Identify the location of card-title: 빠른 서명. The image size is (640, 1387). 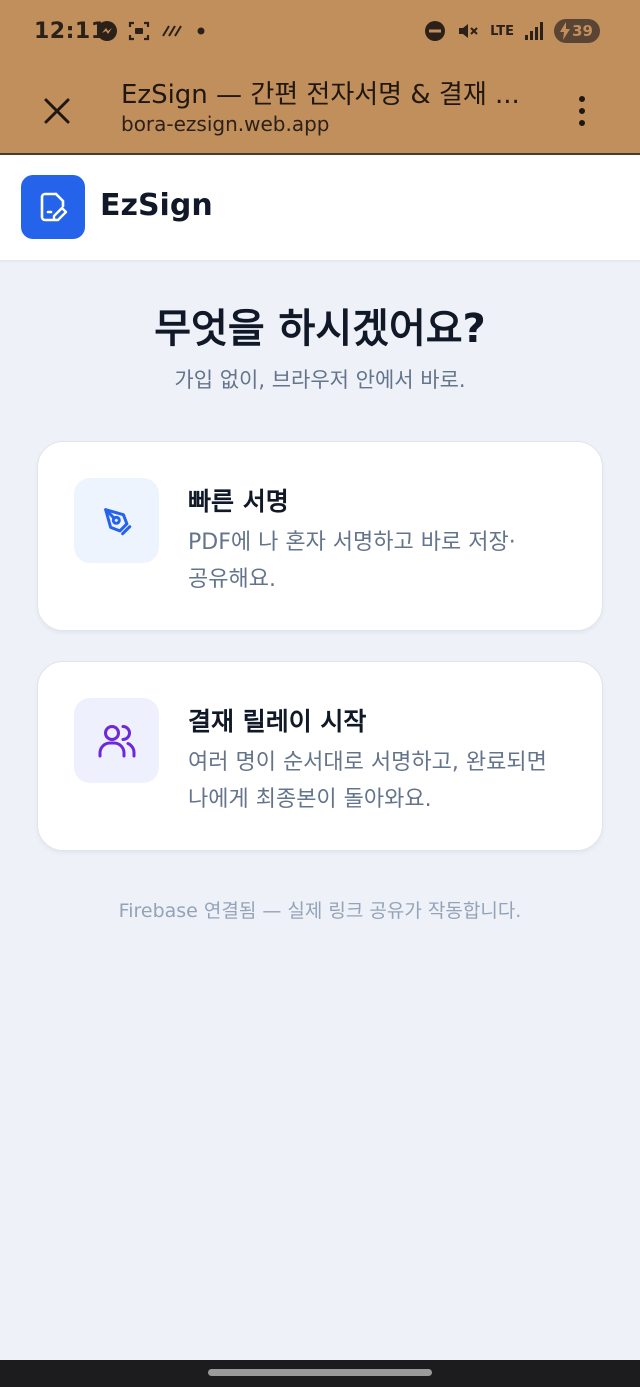
(238, 501).